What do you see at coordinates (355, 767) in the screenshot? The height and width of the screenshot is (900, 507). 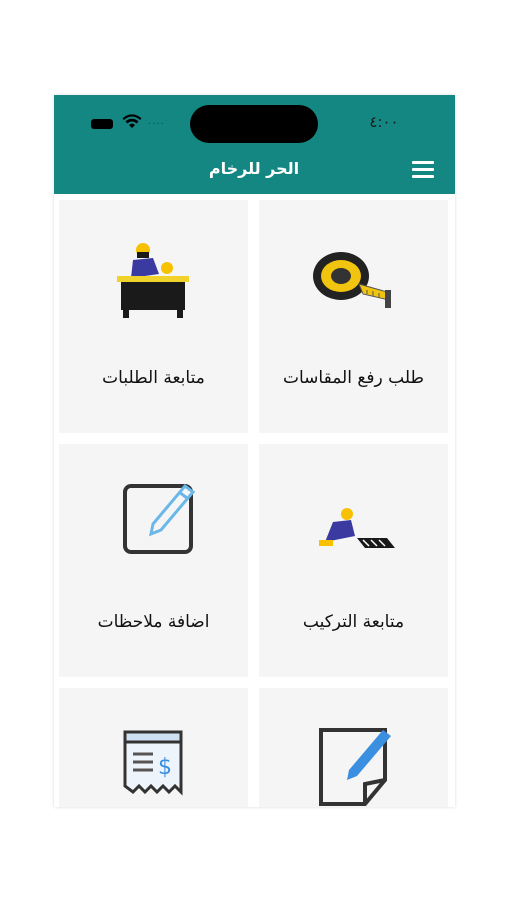 I see `edit-document-icon` at bounding box center [355, 767].